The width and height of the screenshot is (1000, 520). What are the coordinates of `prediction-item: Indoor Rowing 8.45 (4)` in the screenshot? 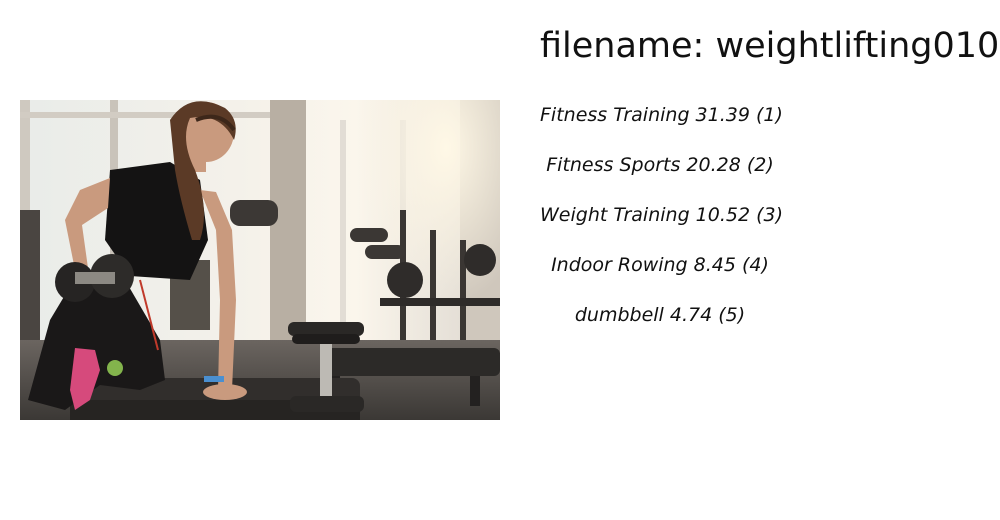 It's located at (660, 265).